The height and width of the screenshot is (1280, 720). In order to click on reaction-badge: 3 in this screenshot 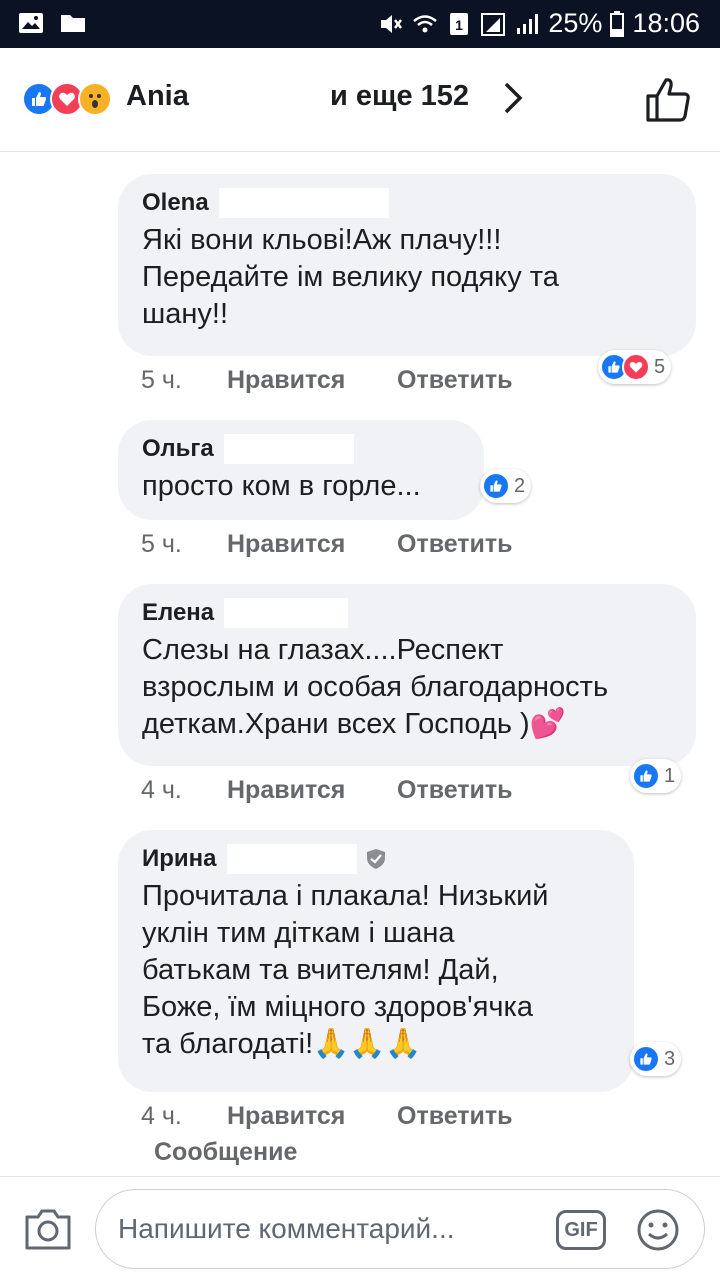, I will do `click(656, 1059)`.